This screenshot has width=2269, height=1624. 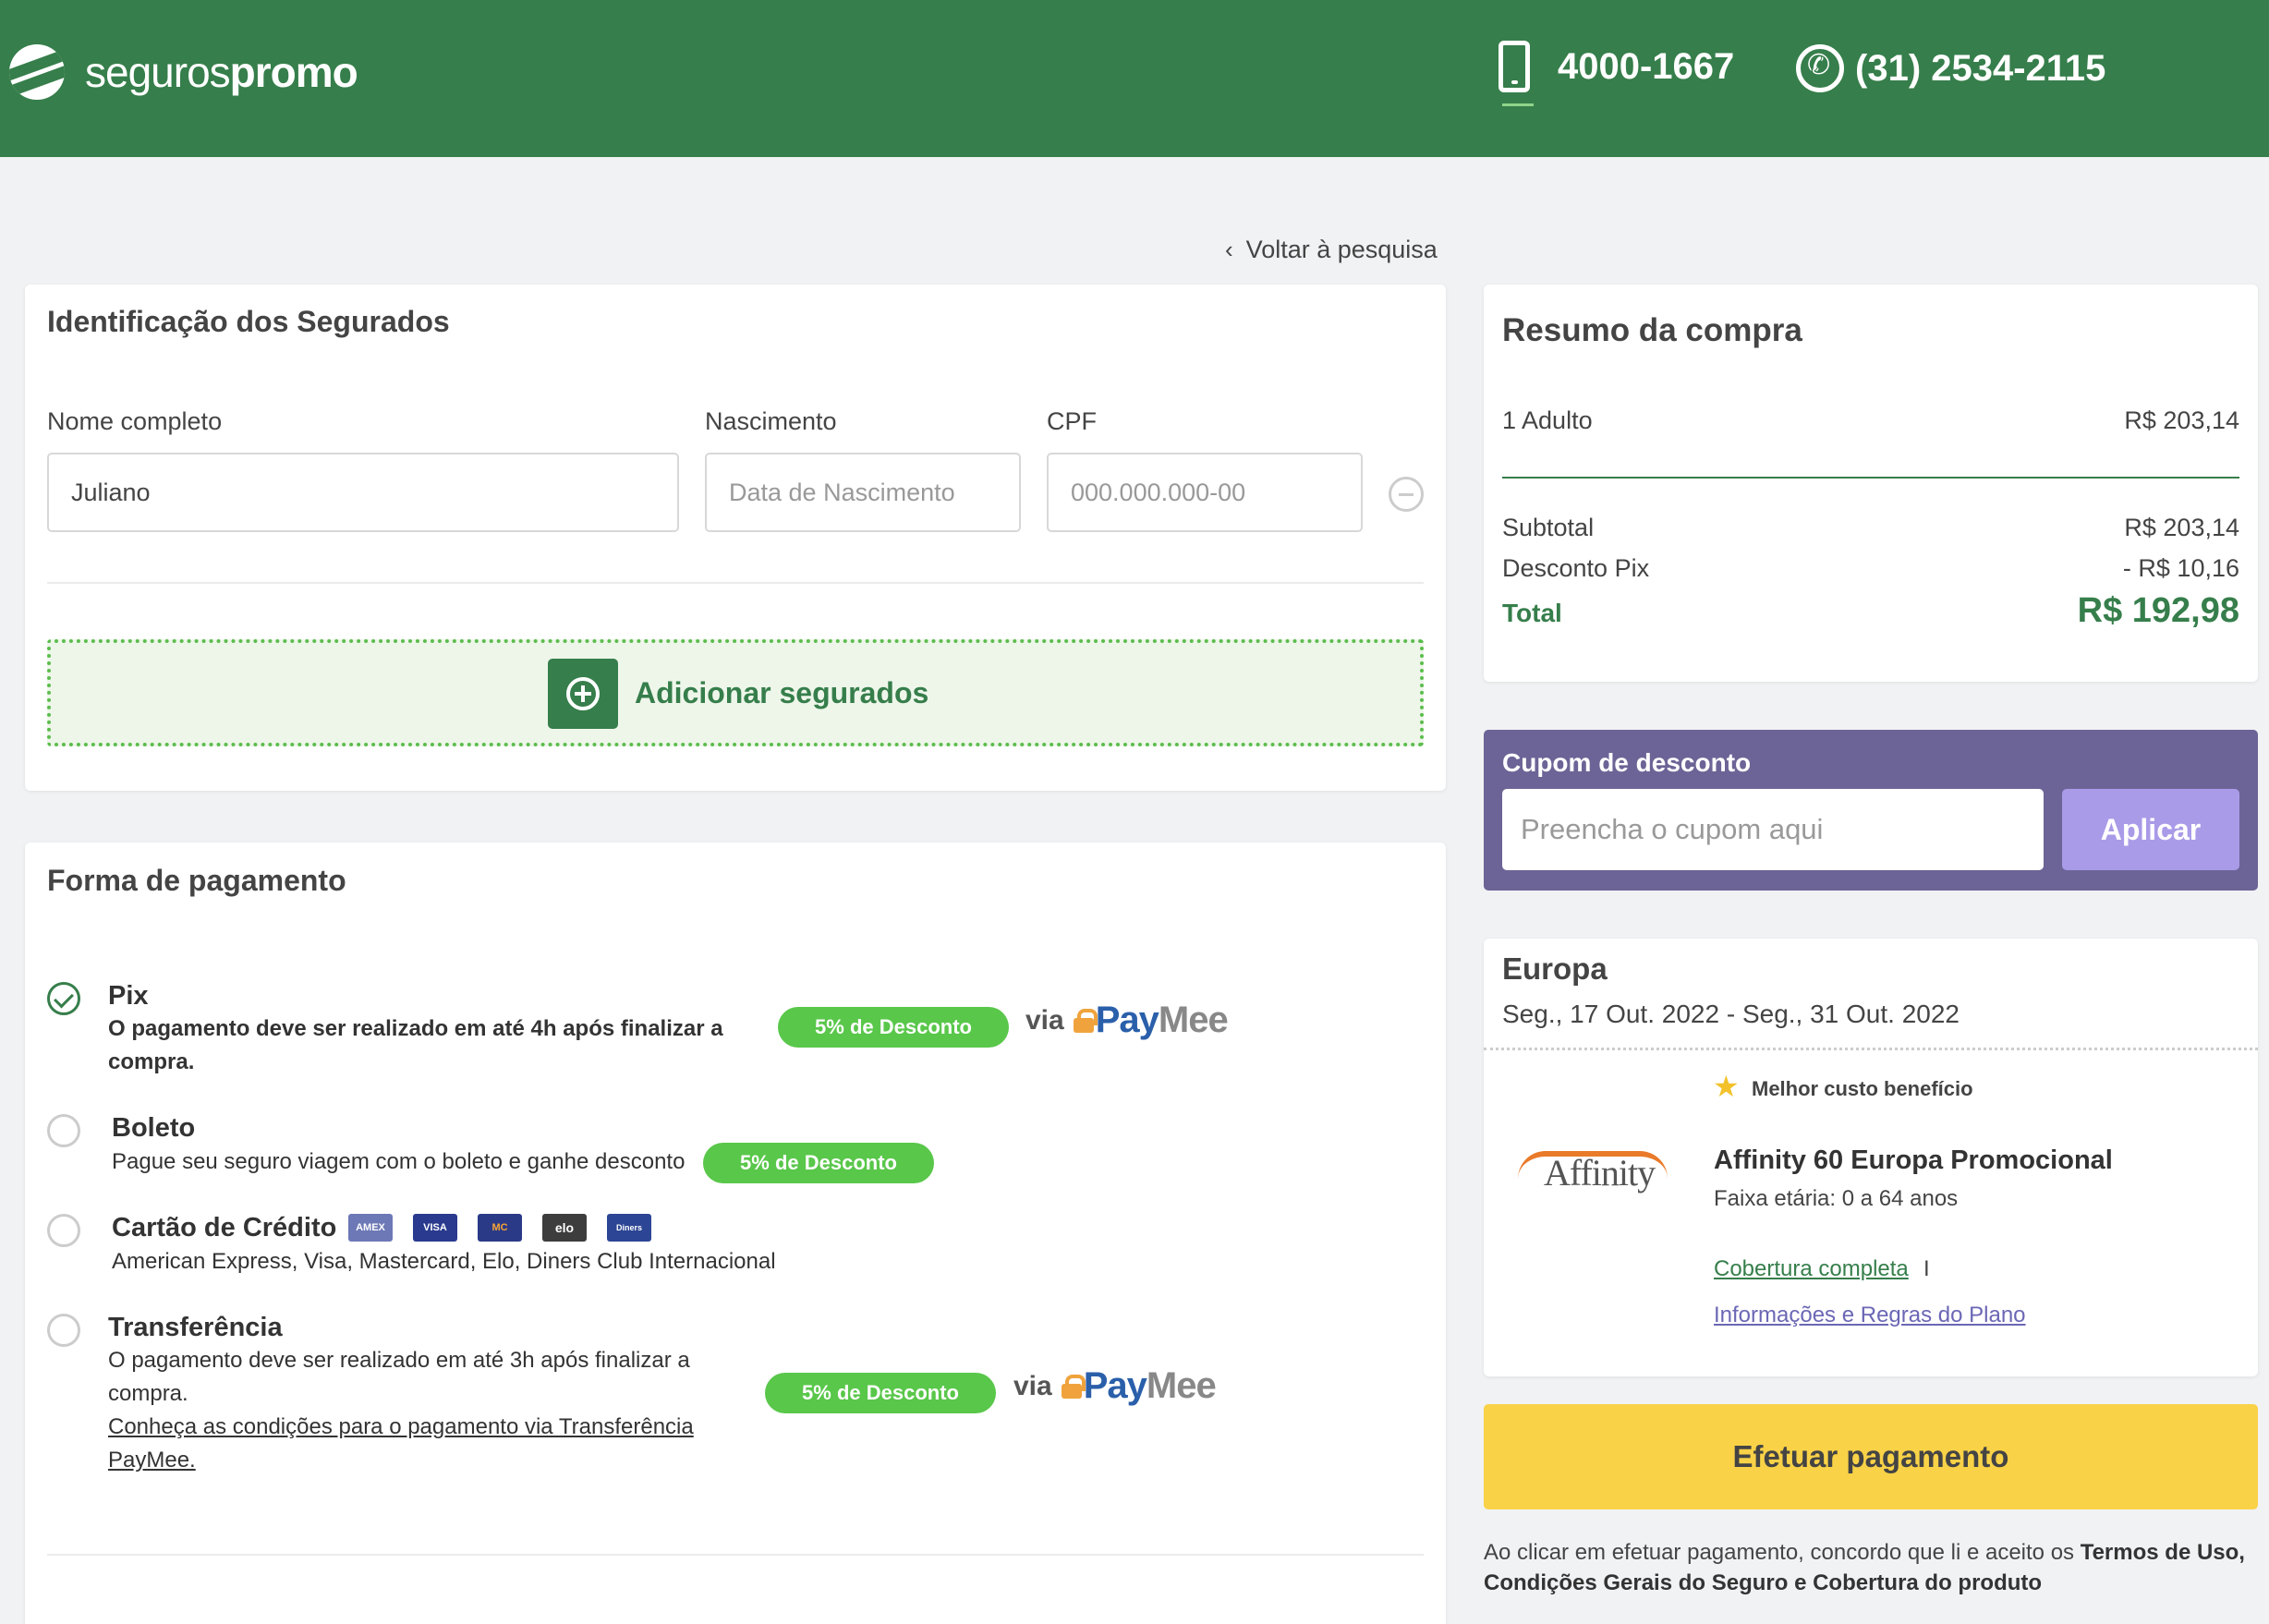 What do you see at coordinates (2180, 568) in the screenshot?
I see `discount-value: - R$ 10,16` at bounding box center [2180, 568].